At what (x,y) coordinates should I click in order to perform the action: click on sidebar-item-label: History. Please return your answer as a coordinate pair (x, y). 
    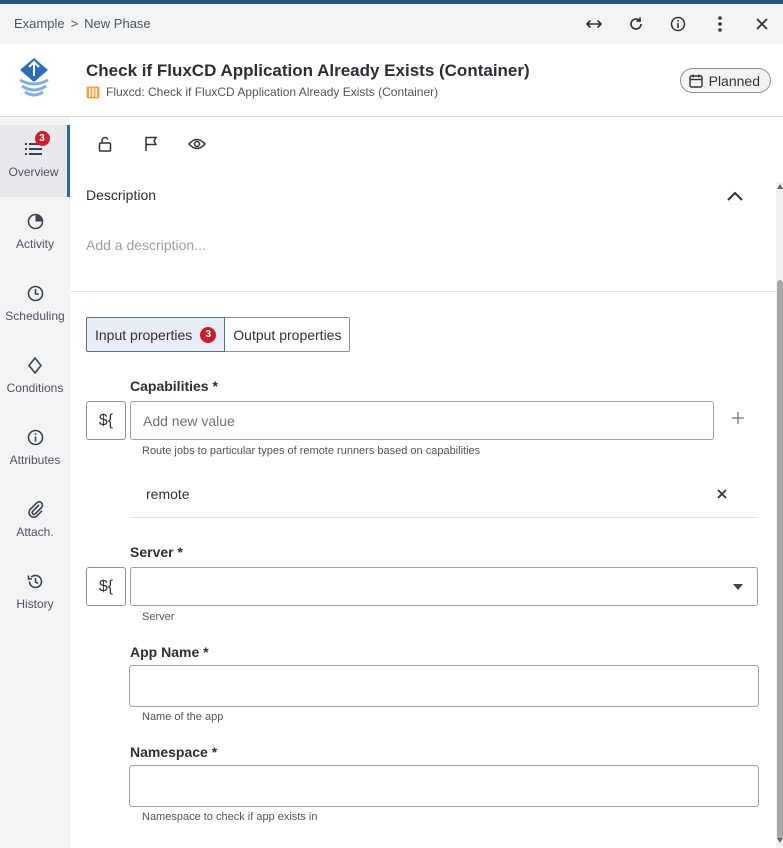
    Looking at the image, I should click on (35, 604).